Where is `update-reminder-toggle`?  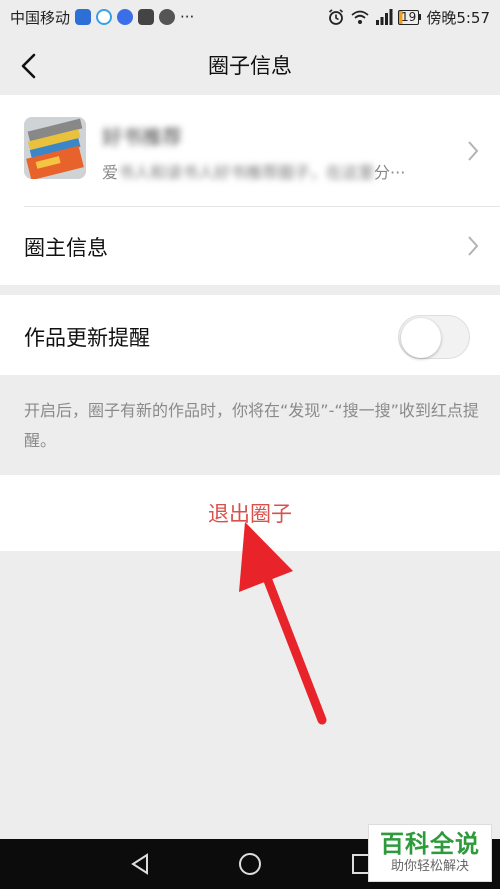
update-reminder-toggle is located at coordinates (434, 337).